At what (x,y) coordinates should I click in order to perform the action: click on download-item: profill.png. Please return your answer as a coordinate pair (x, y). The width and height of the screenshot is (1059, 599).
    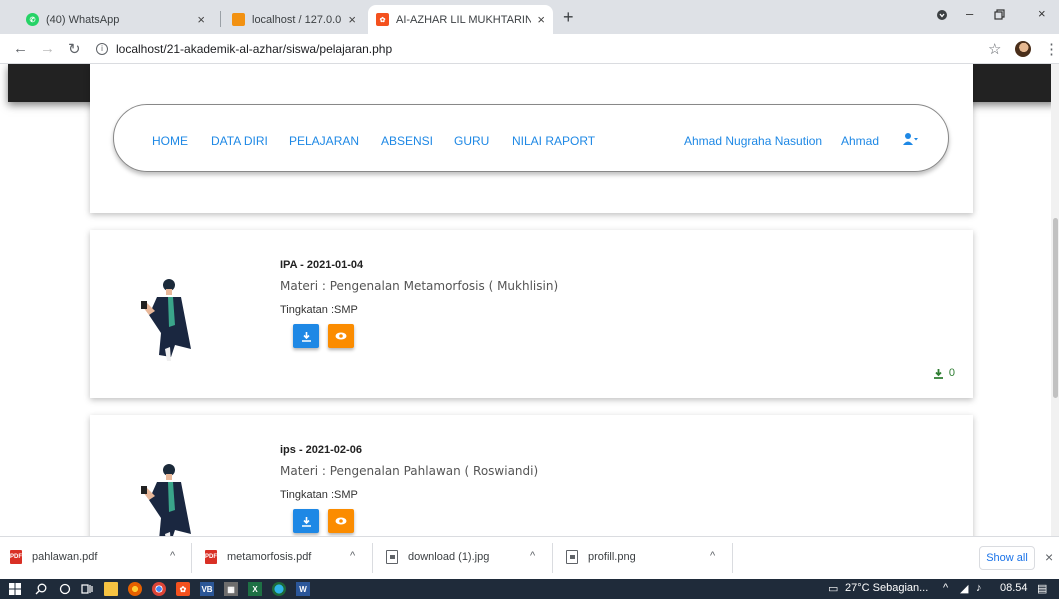
    Looking at the image, I should click on (601, 557).